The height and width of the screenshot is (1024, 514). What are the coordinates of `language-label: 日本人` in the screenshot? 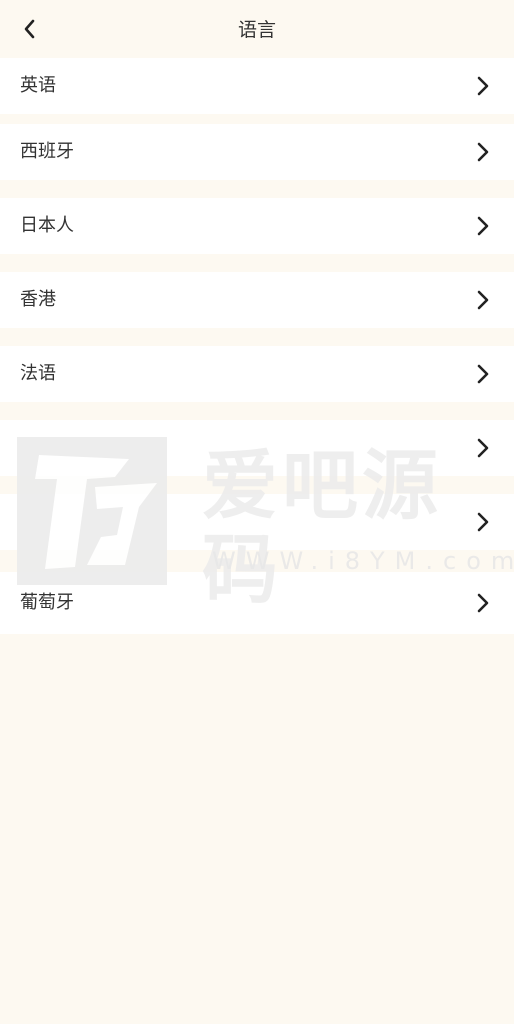 It's located at (47, 225).